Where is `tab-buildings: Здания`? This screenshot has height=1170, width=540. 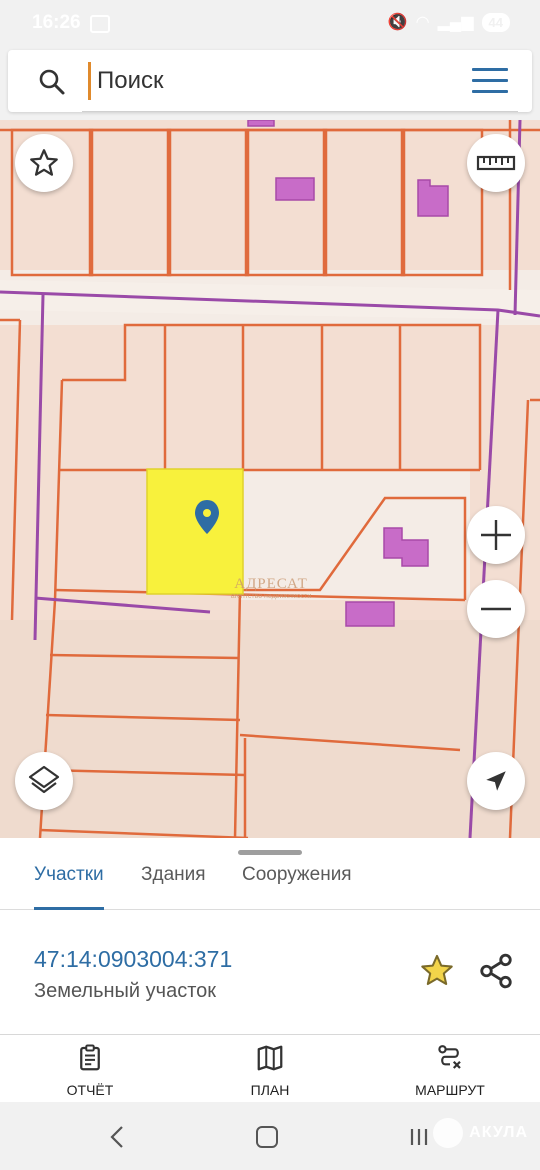
tab-buildings: Здания is located at coordinates (173, 887).